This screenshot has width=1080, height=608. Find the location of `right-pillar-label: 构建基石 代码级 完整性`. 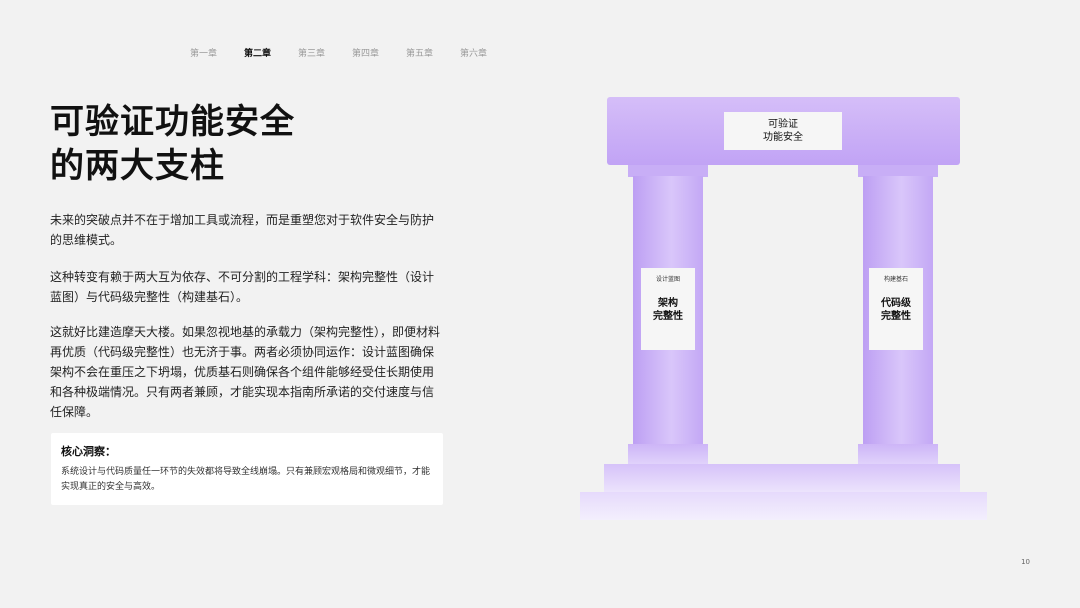

right-pillar-label: 构建基石 代码级 完整性 is located at coordinates (896, 309).